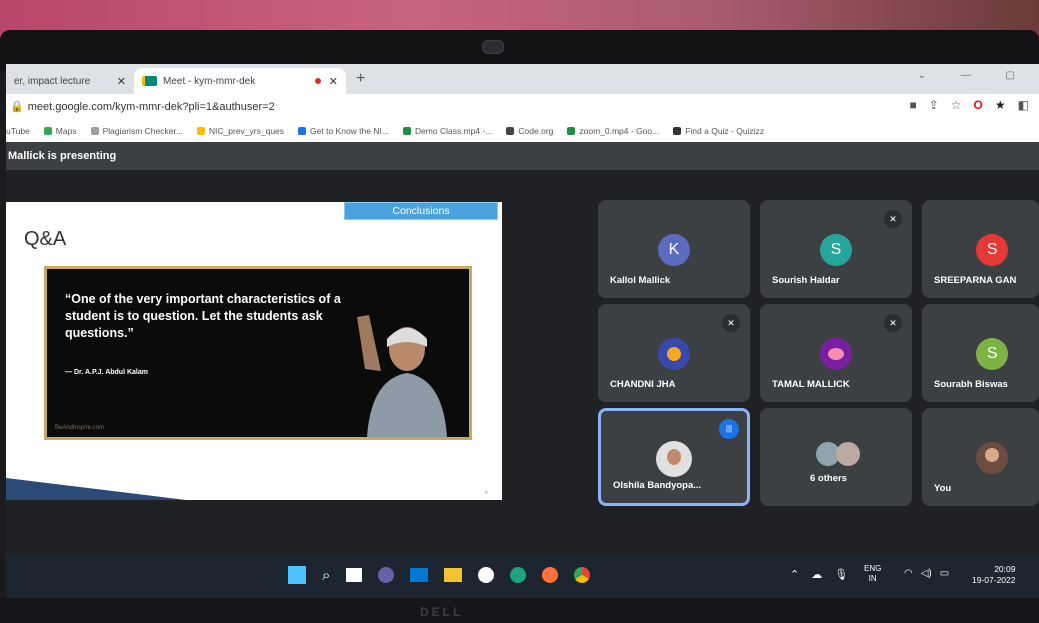 Image resolution: width=1039 pixels, height=623 pixels. What do you see at coordinates (974, 75) in the screenshot?
I see `window-controls: ⌄ — ▢` at bounding box center [974, 75].